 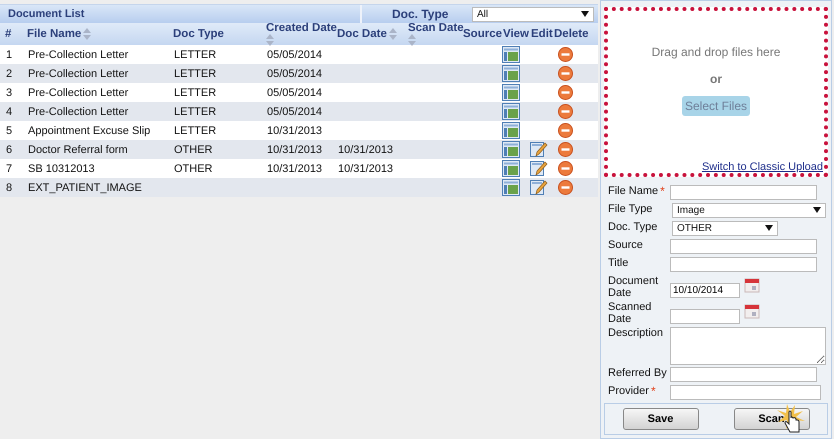 I want to click on field-label: Description, so click(x=636, y=332).